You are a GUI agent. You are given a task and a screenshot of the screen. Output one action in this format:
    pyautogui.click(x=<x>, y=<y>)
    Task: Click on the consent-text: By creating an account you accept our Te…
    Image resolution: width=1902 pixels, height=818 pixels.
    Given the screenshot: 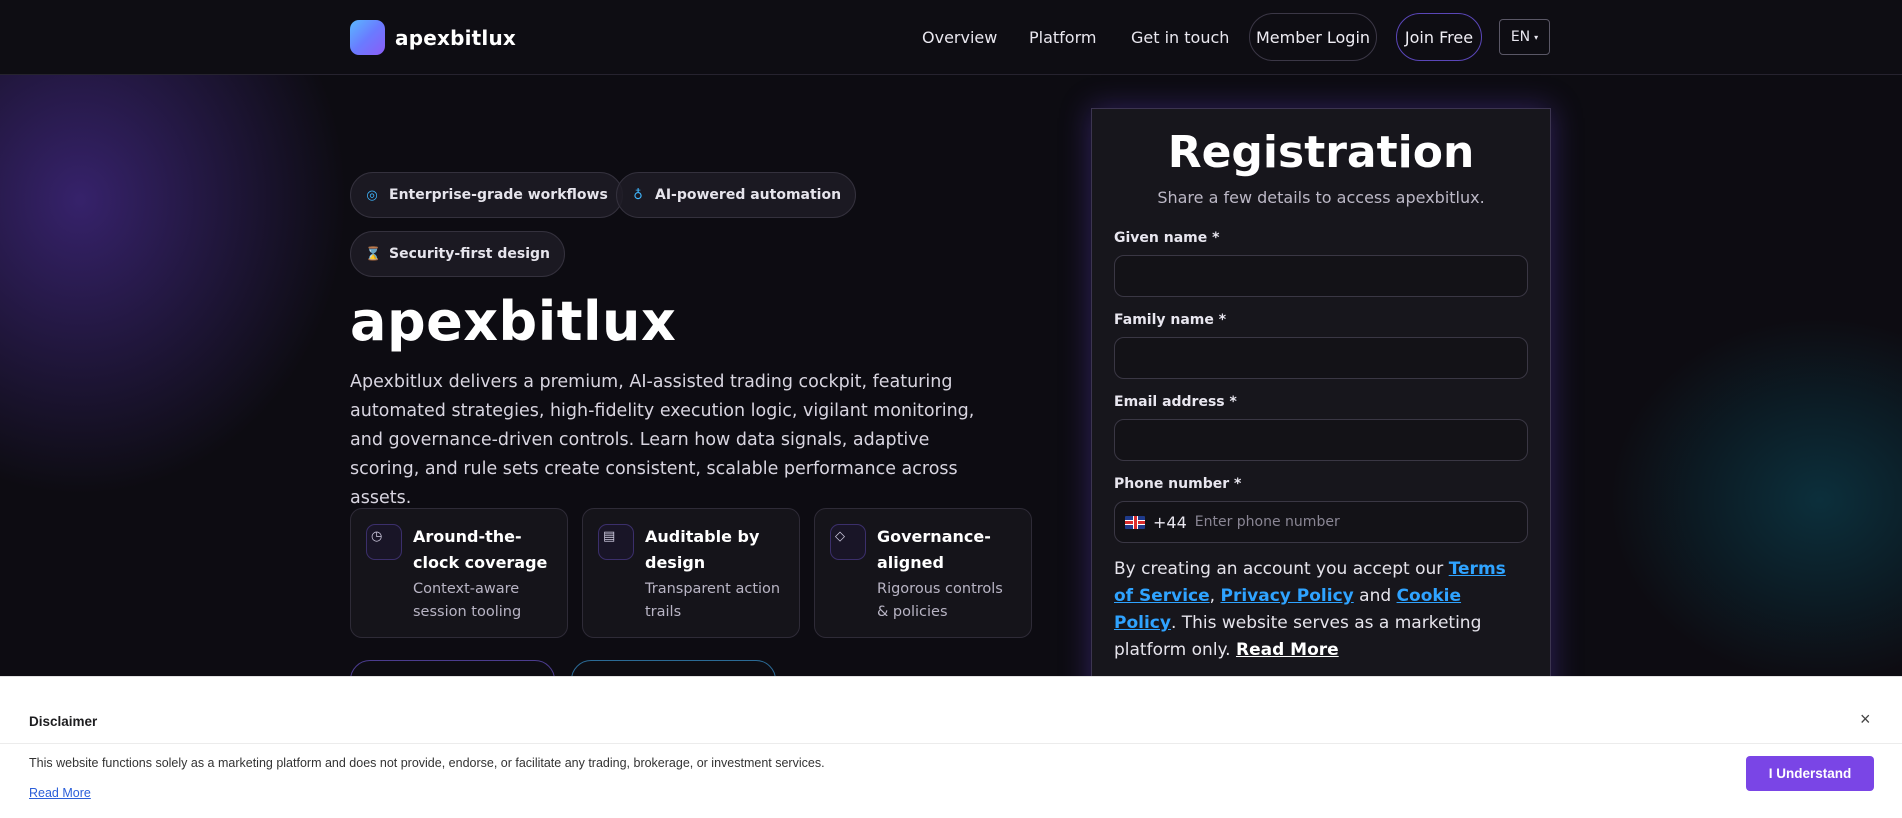 What is the action you would take?
    pyautogui.click(x=1321, y=610)
    